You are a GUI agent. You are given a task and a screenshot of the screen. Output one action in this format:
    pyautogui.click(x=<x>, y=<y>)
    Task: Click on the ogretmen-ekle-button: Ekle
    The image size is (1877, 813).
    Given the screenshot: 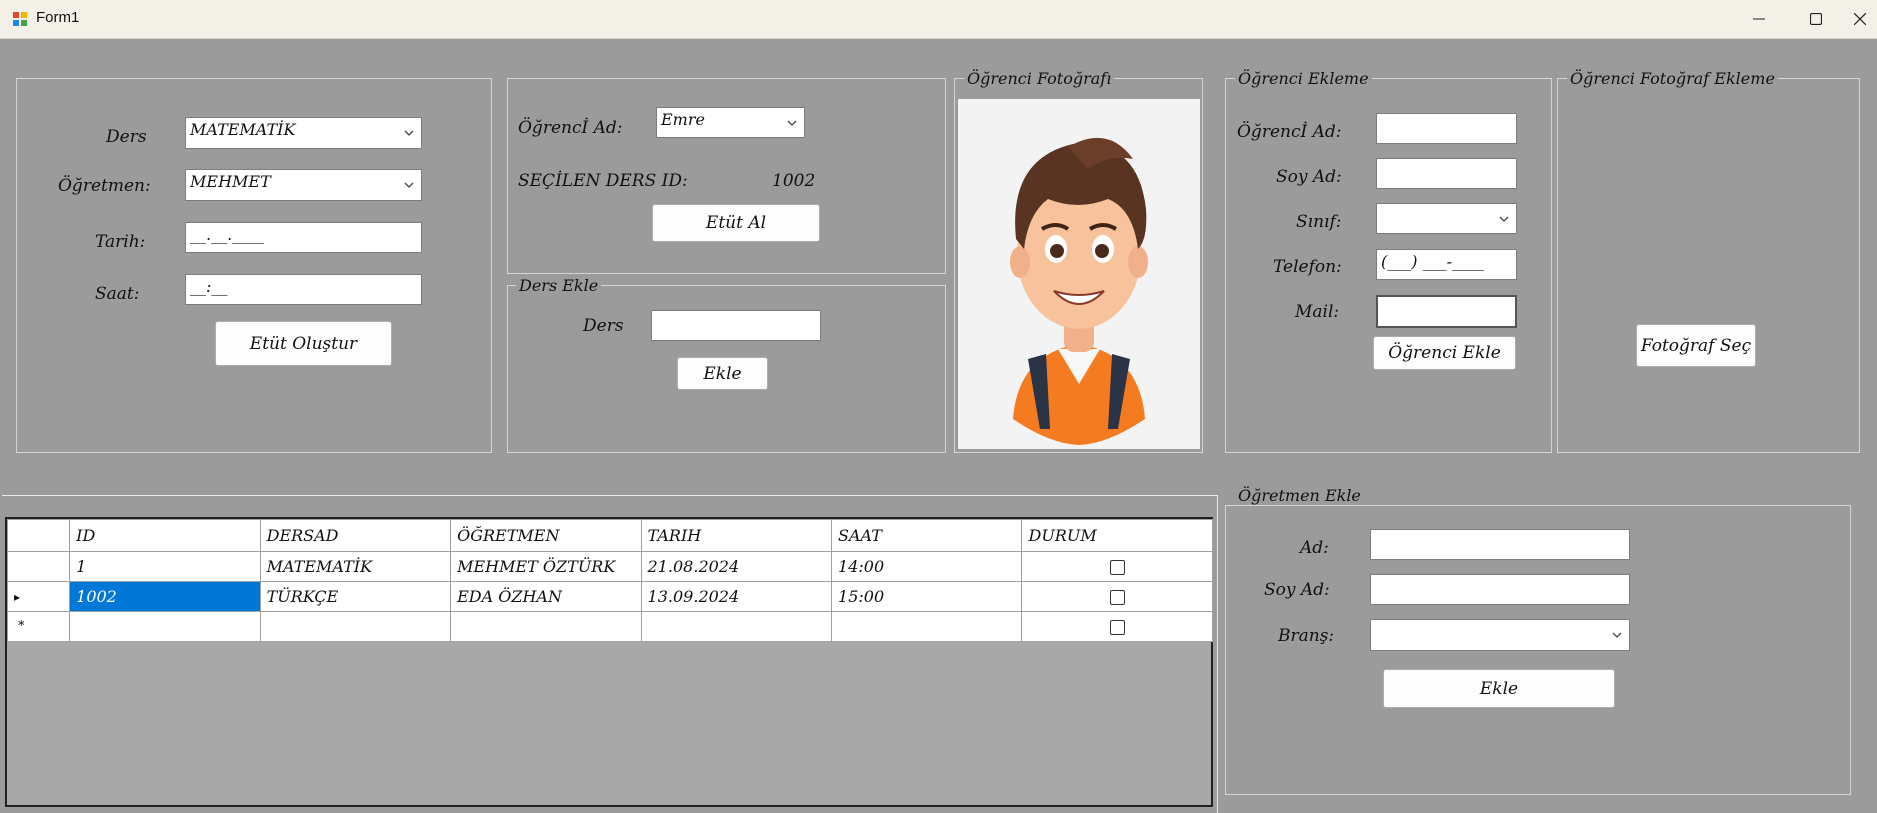 What is the action you would take?
    pyautogui.click(x=1499, y=688)
    